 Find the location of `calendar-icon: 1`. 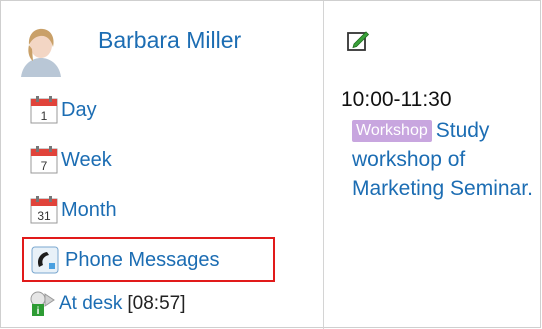

calendar-icon: 1 is located at coordinates (44, 110).